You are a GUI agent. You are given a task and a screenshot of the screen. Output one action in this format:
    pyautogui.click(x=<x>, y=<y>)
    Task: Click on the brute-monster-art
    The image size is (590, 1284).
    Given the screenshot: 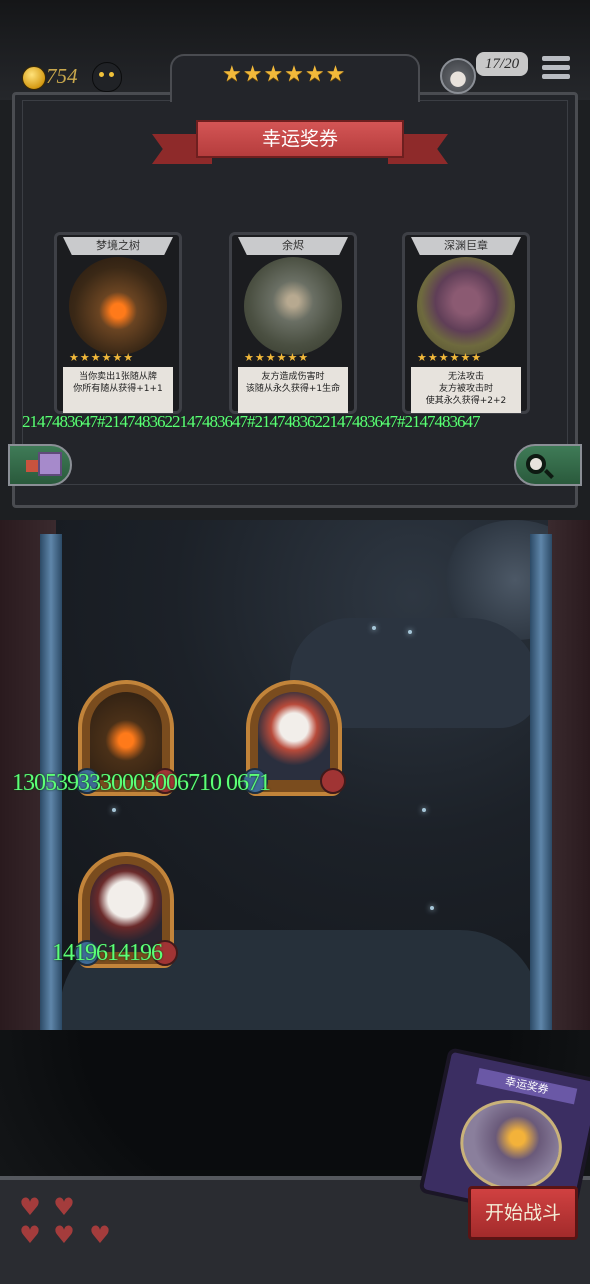 What is the action you would take?
    pyautogui.click(x=293, y=306)
    